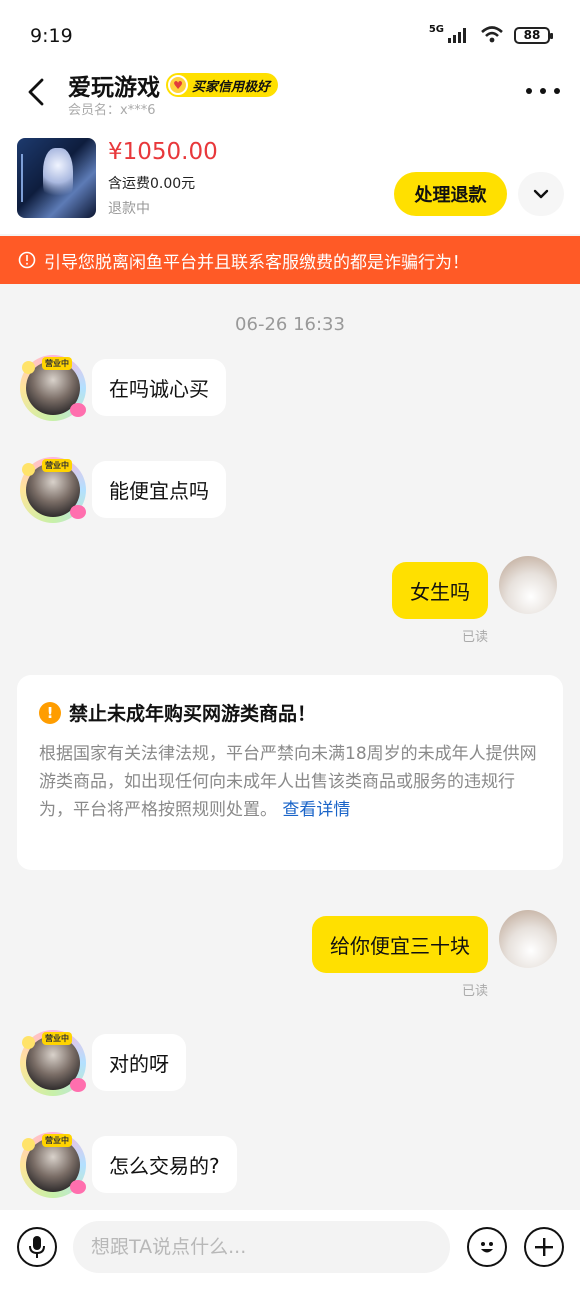 The height and width of the screenshot is (1289, 580). I want to click on chevron-down-icon, so click(541, 194).